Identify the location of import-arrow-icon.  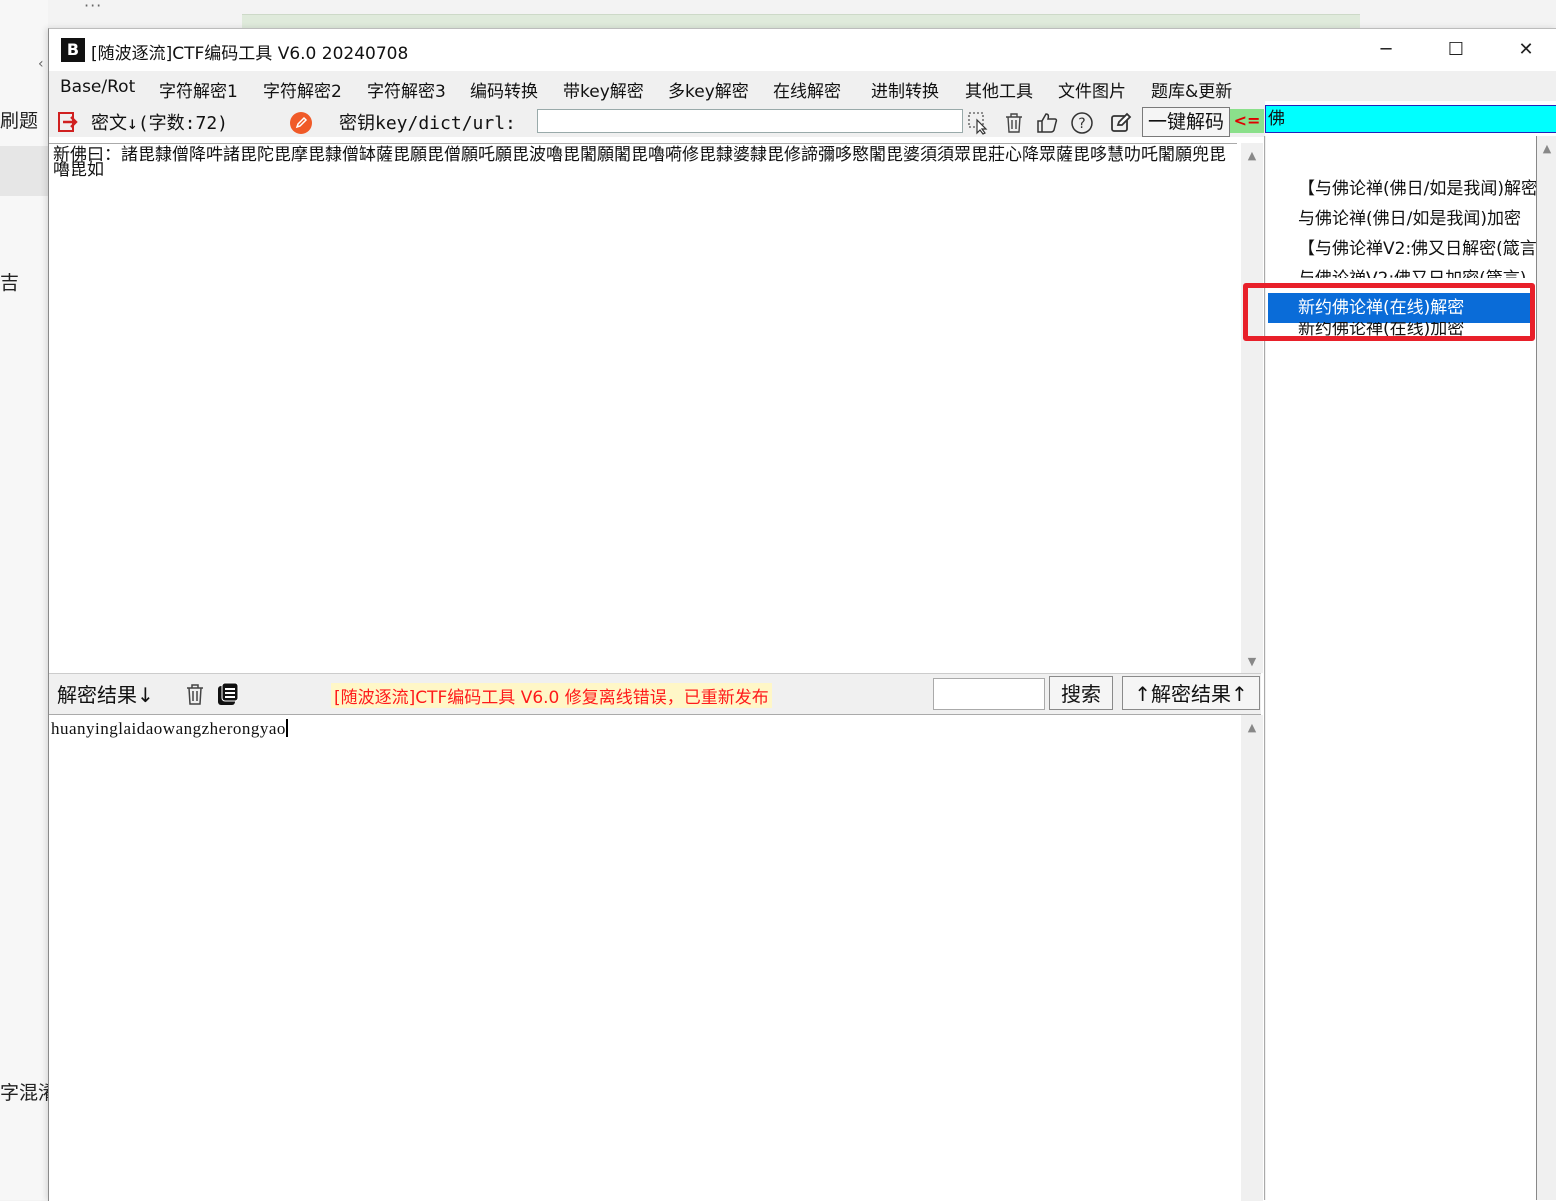
(68, 122).